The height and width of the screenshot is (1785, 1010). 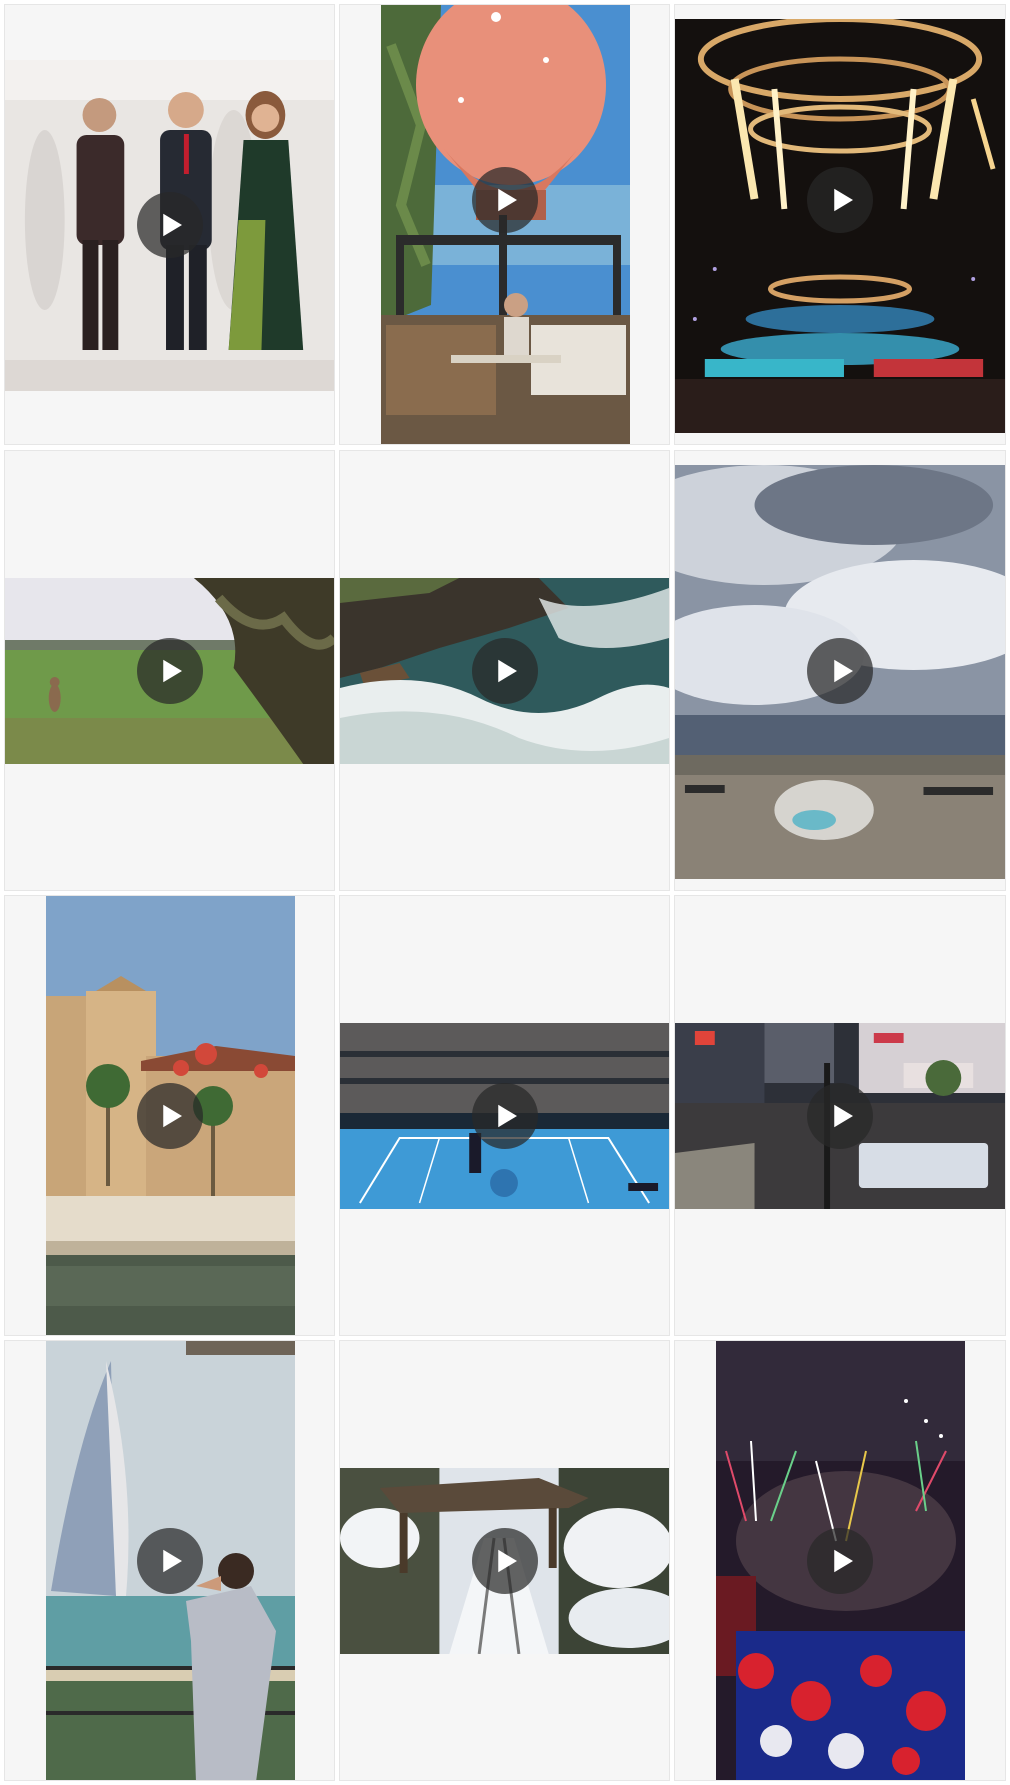 I want to click on video-tile-kangaroo-field, so click(x=169, y=670).